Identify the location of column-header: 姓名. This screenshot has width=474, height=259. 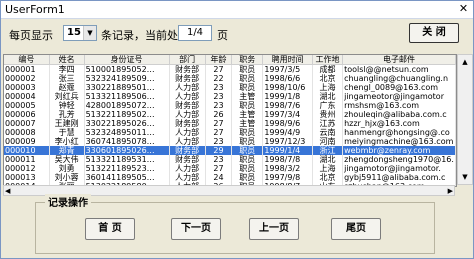
(67, 60).